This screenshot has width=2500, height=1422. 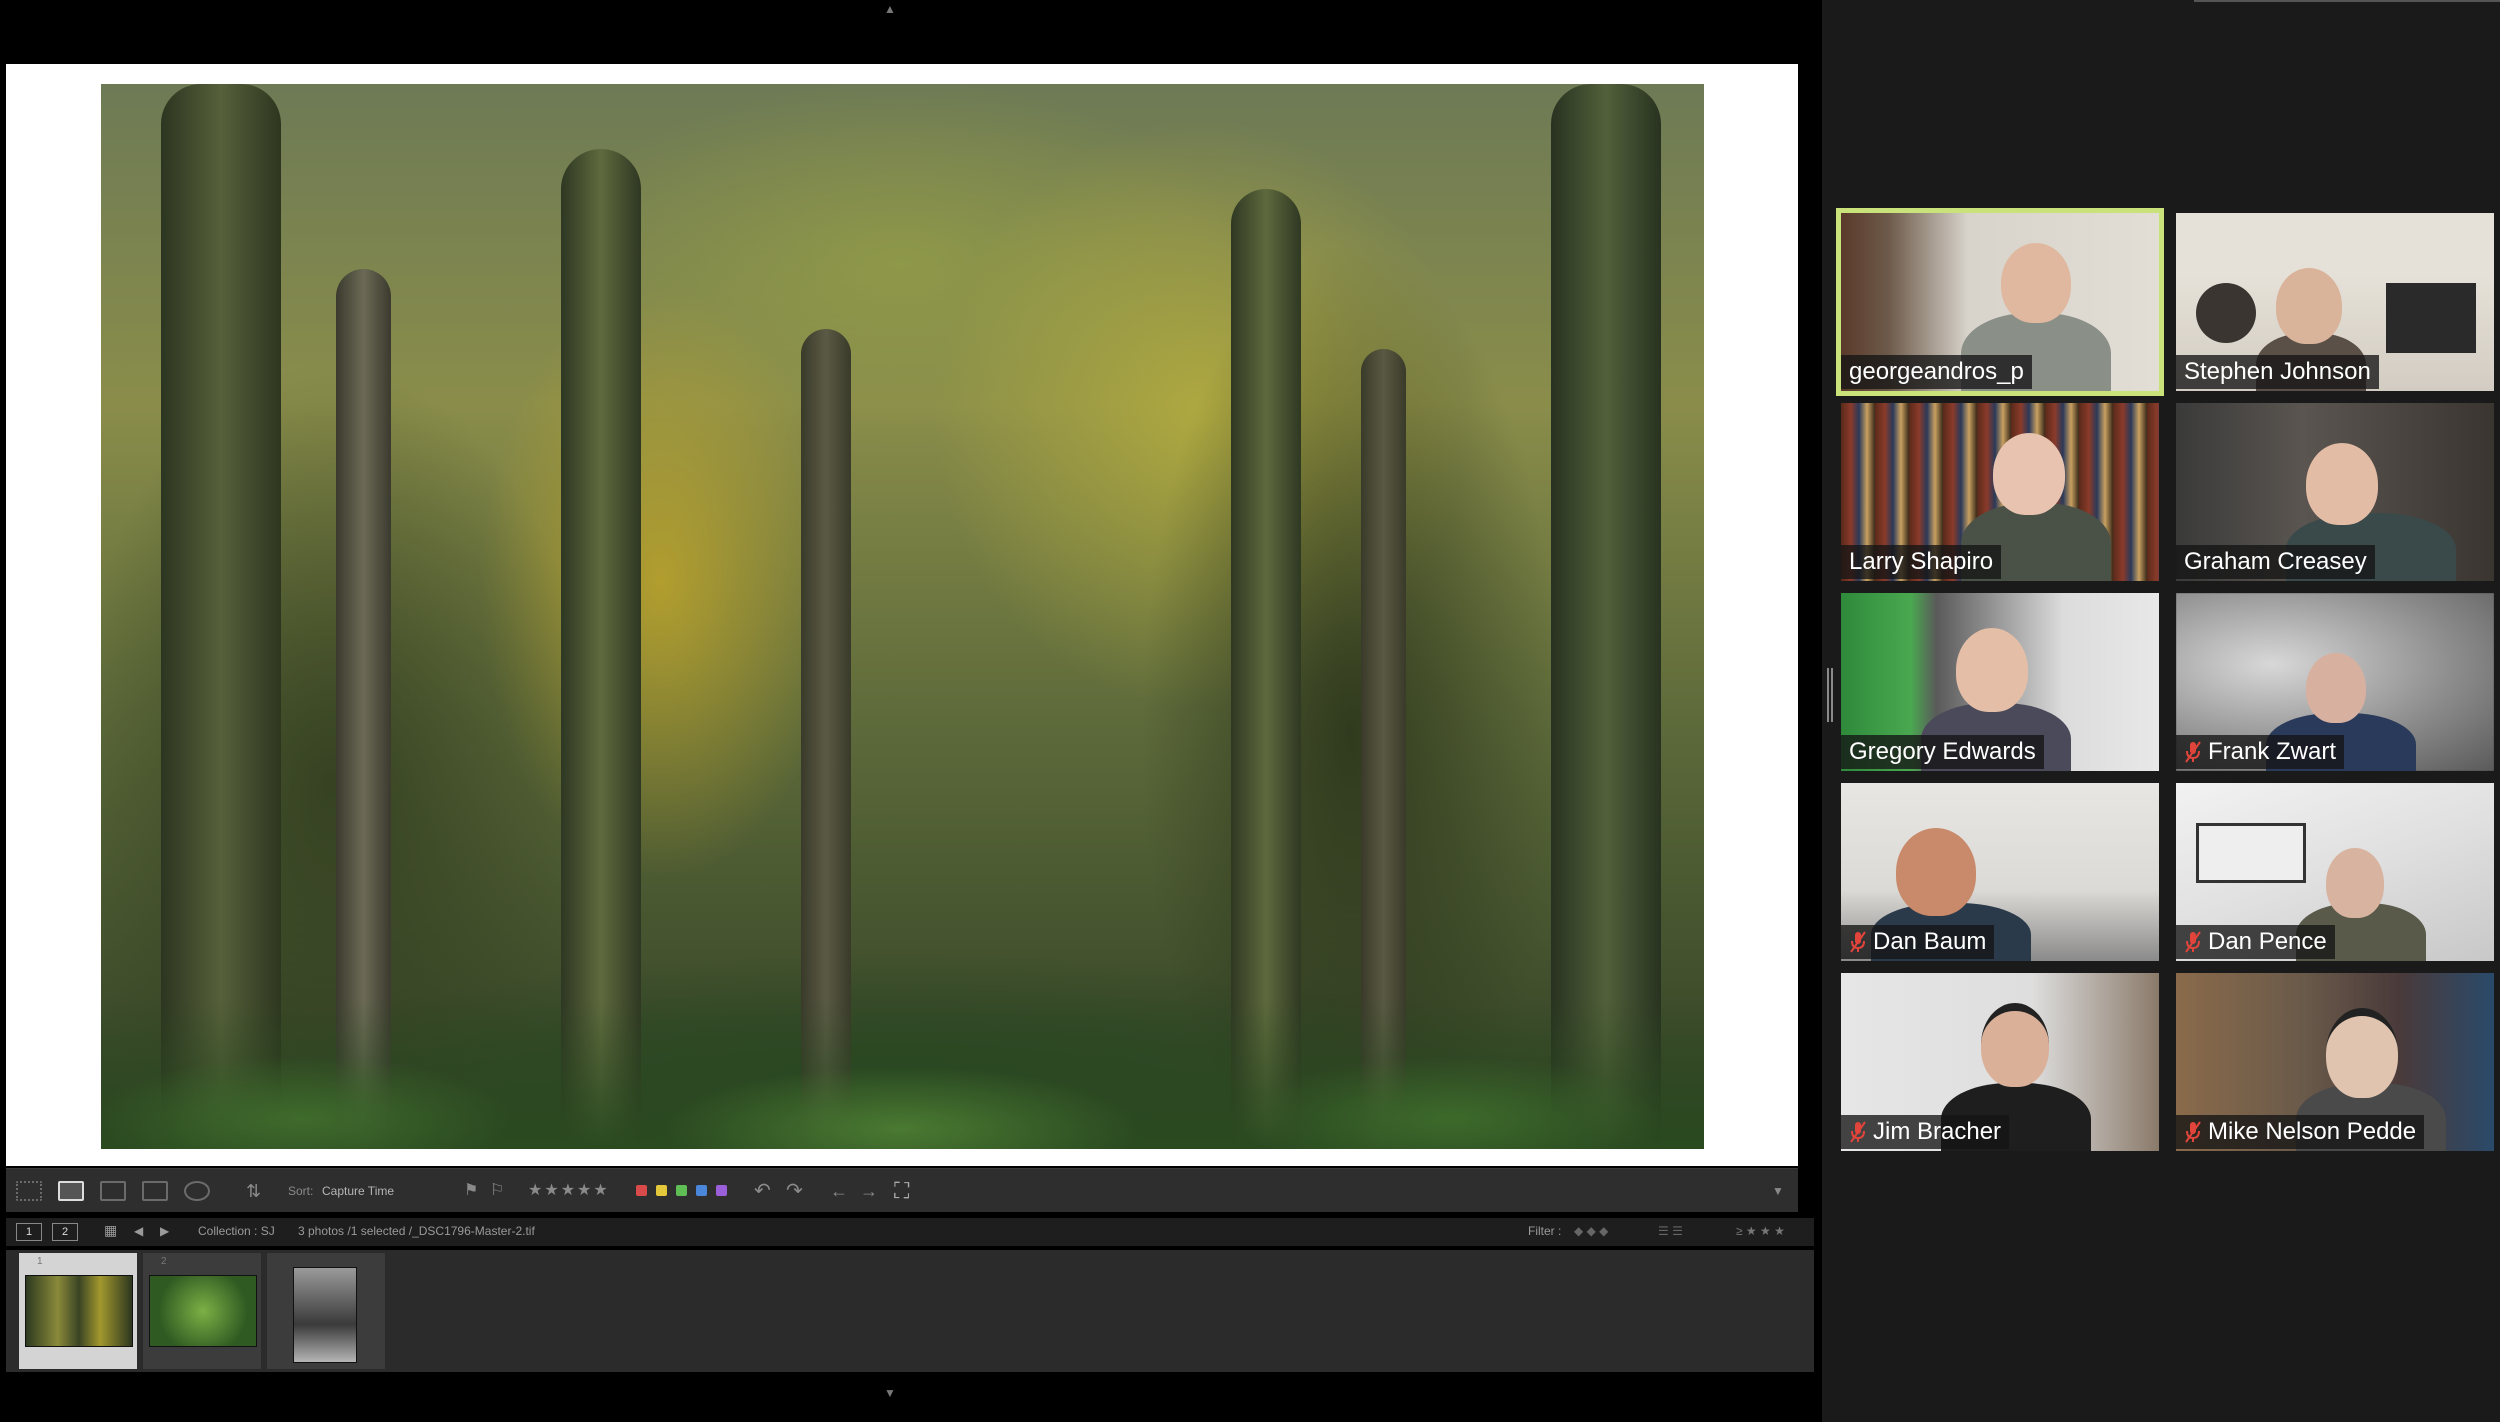 I want to click on survey-view-icon, so click(x=155, y=1191).